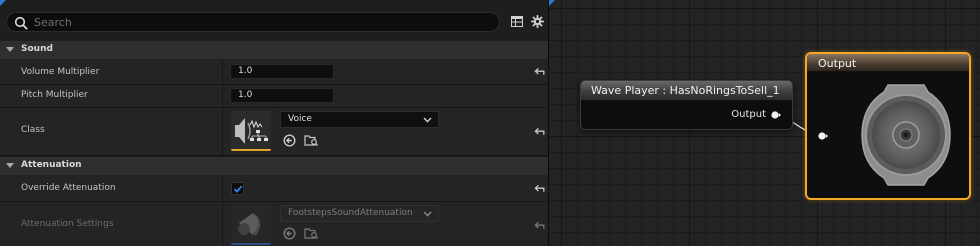 This screenshot has height=246, width=980. What do you see at coordinates (350, 213) in the screenshot?
I see `attenuation-settings-value: FootstepsSoundAttenuation` at bounding box center [350, 213].